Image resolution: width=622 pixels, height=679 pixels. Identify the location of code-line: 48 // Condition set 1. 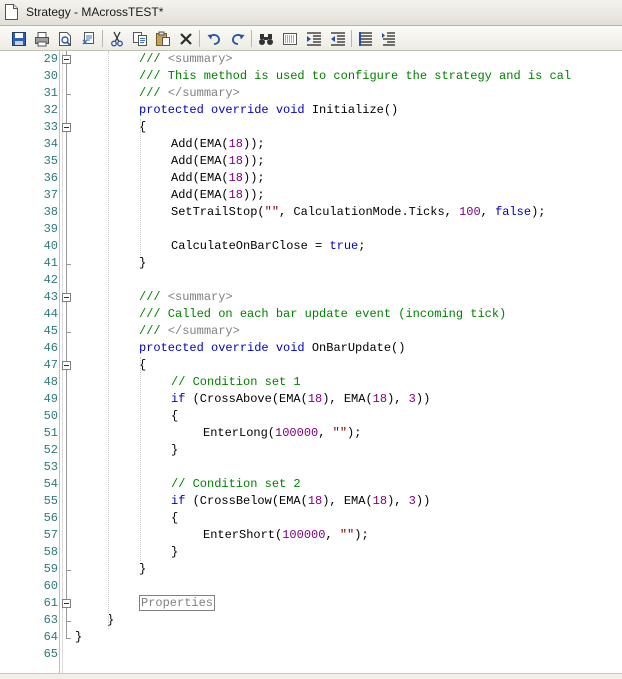
(311, 382).